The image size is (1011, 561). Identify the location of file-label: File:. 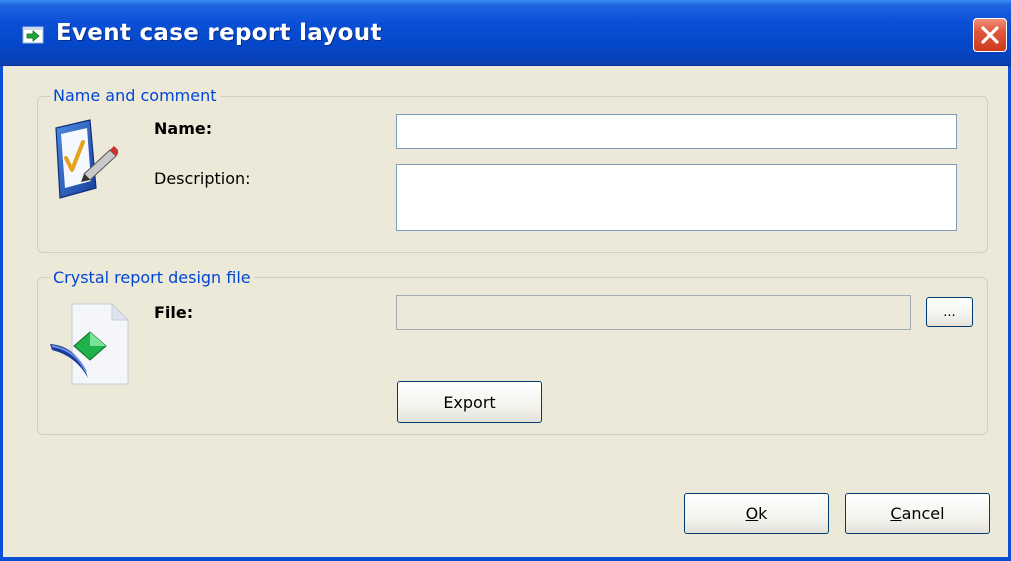
(174, 312).